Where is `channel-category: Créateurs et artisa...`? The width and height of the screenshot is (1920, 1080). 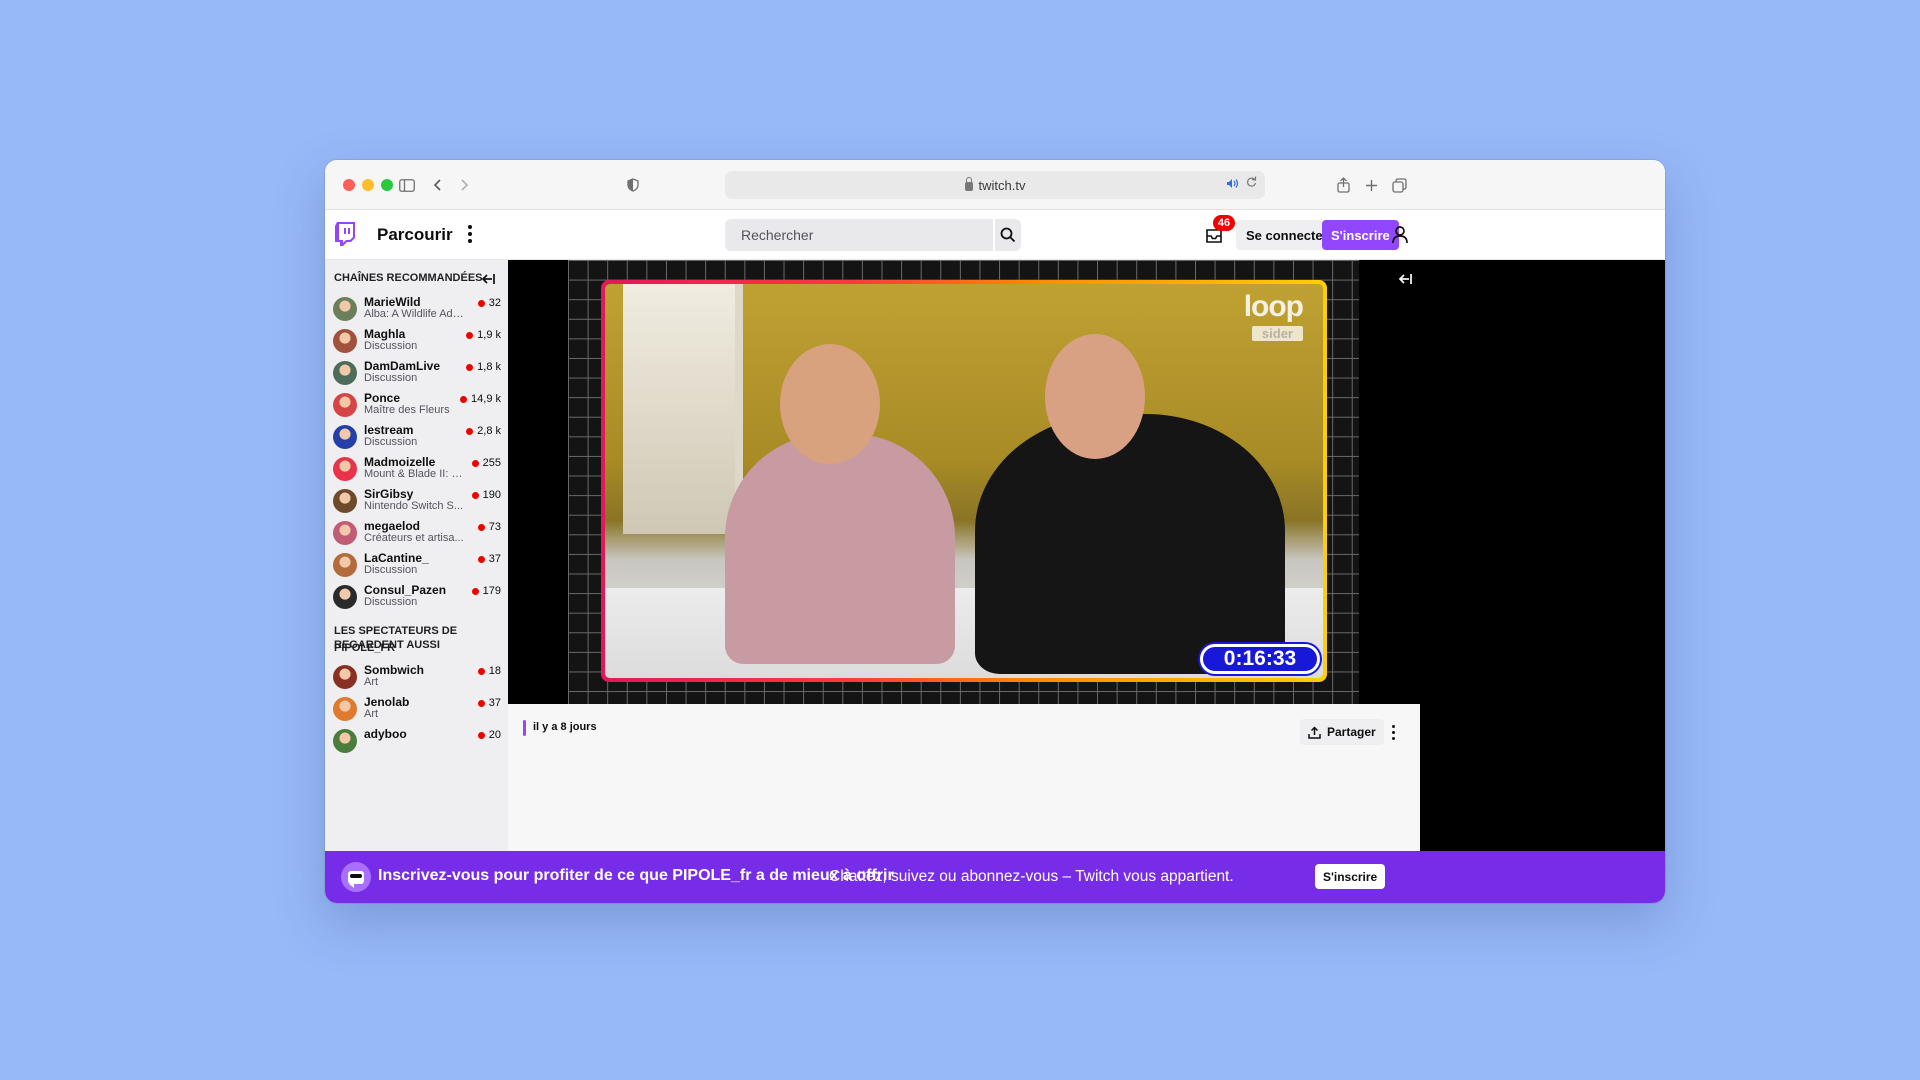 channel-category: Créateurs et artisa... is located at coordinates (414, 538).